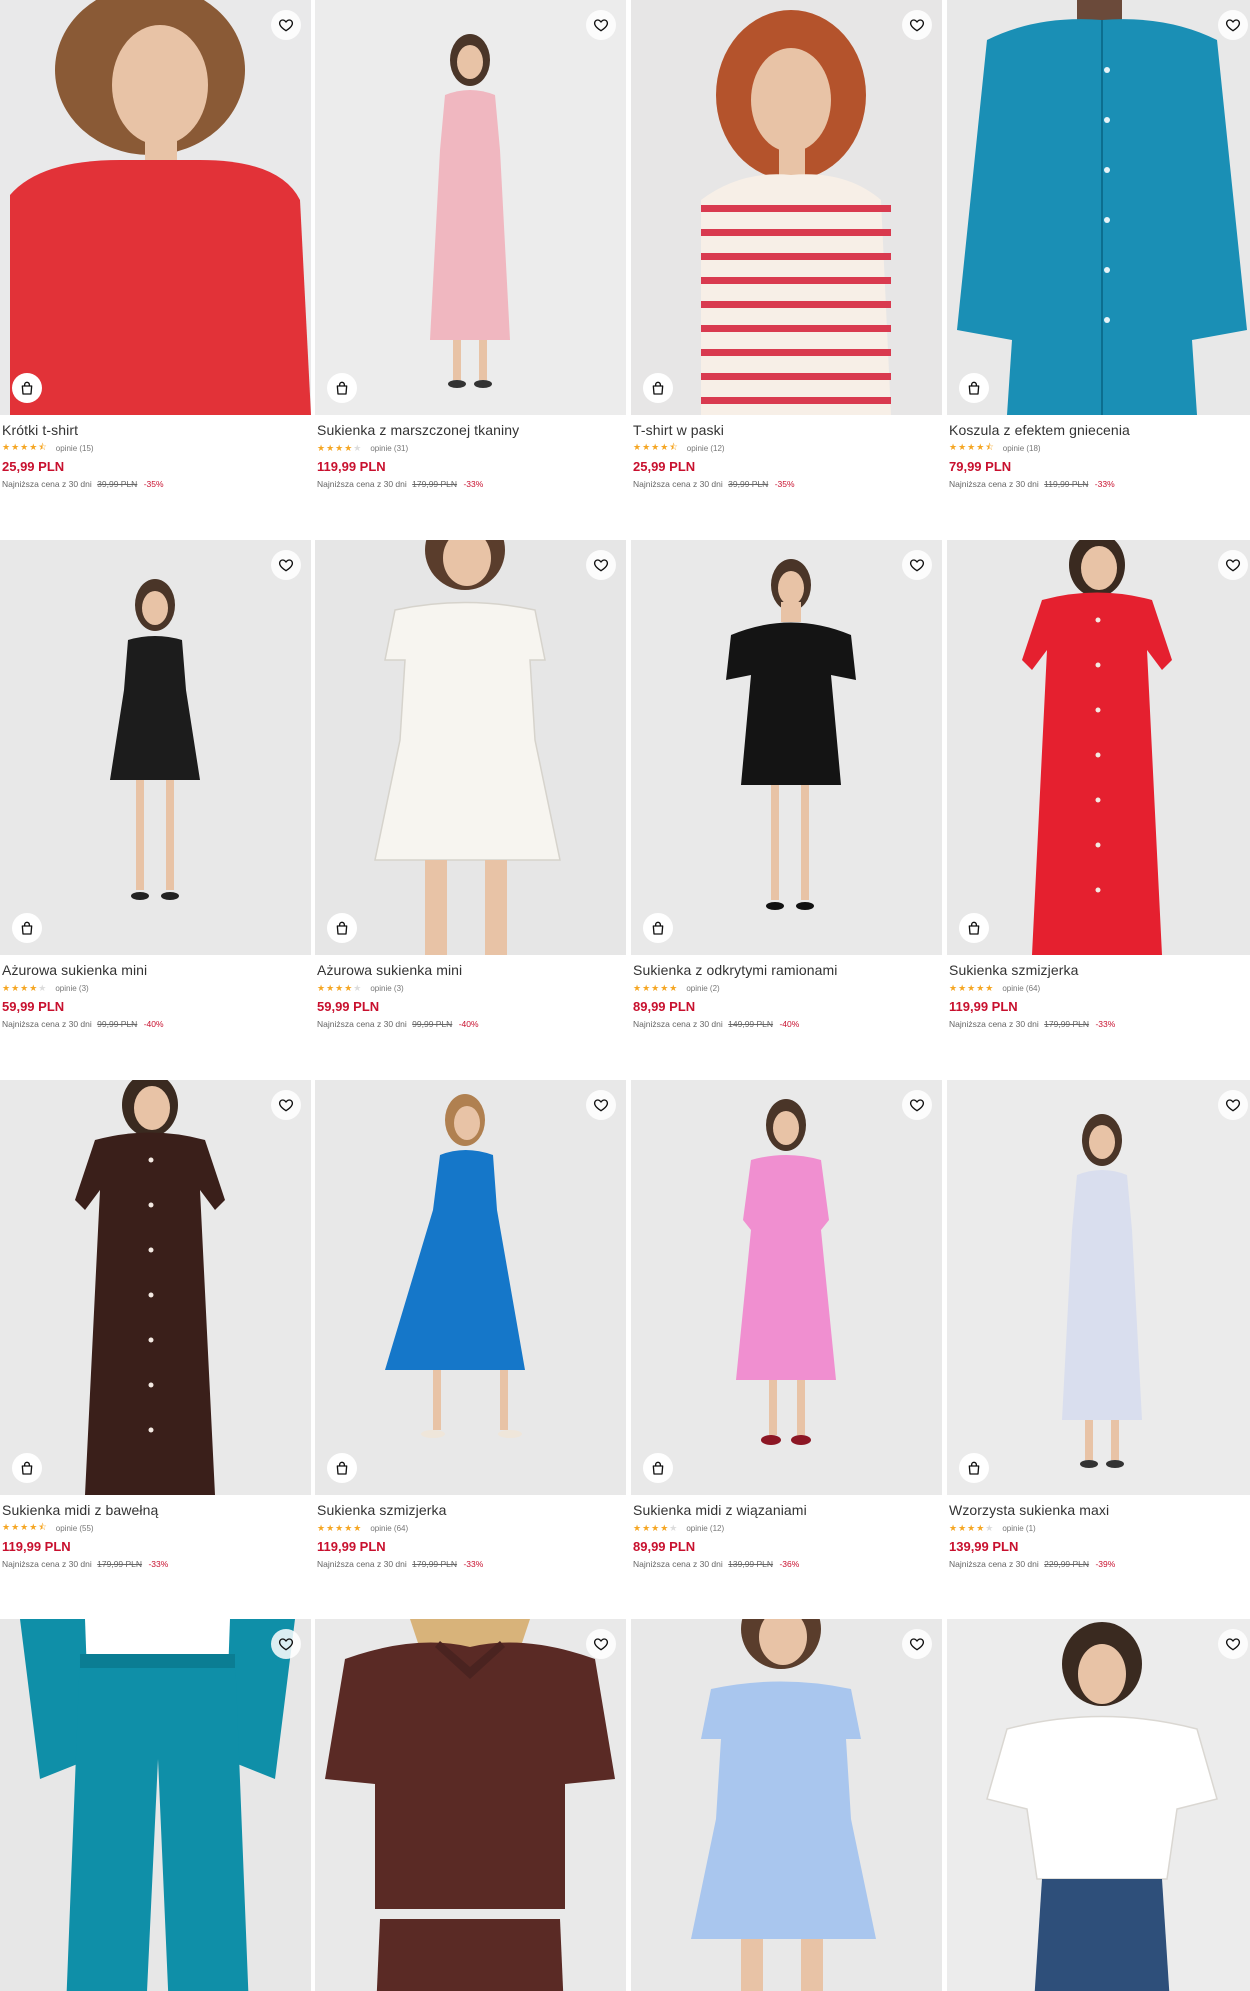 The image size is (1250, 1991). What do you see at coordinates (789, 1564) in the screenshot?
I see `discount-badge: -36%` at bounding box center [789, 1564].